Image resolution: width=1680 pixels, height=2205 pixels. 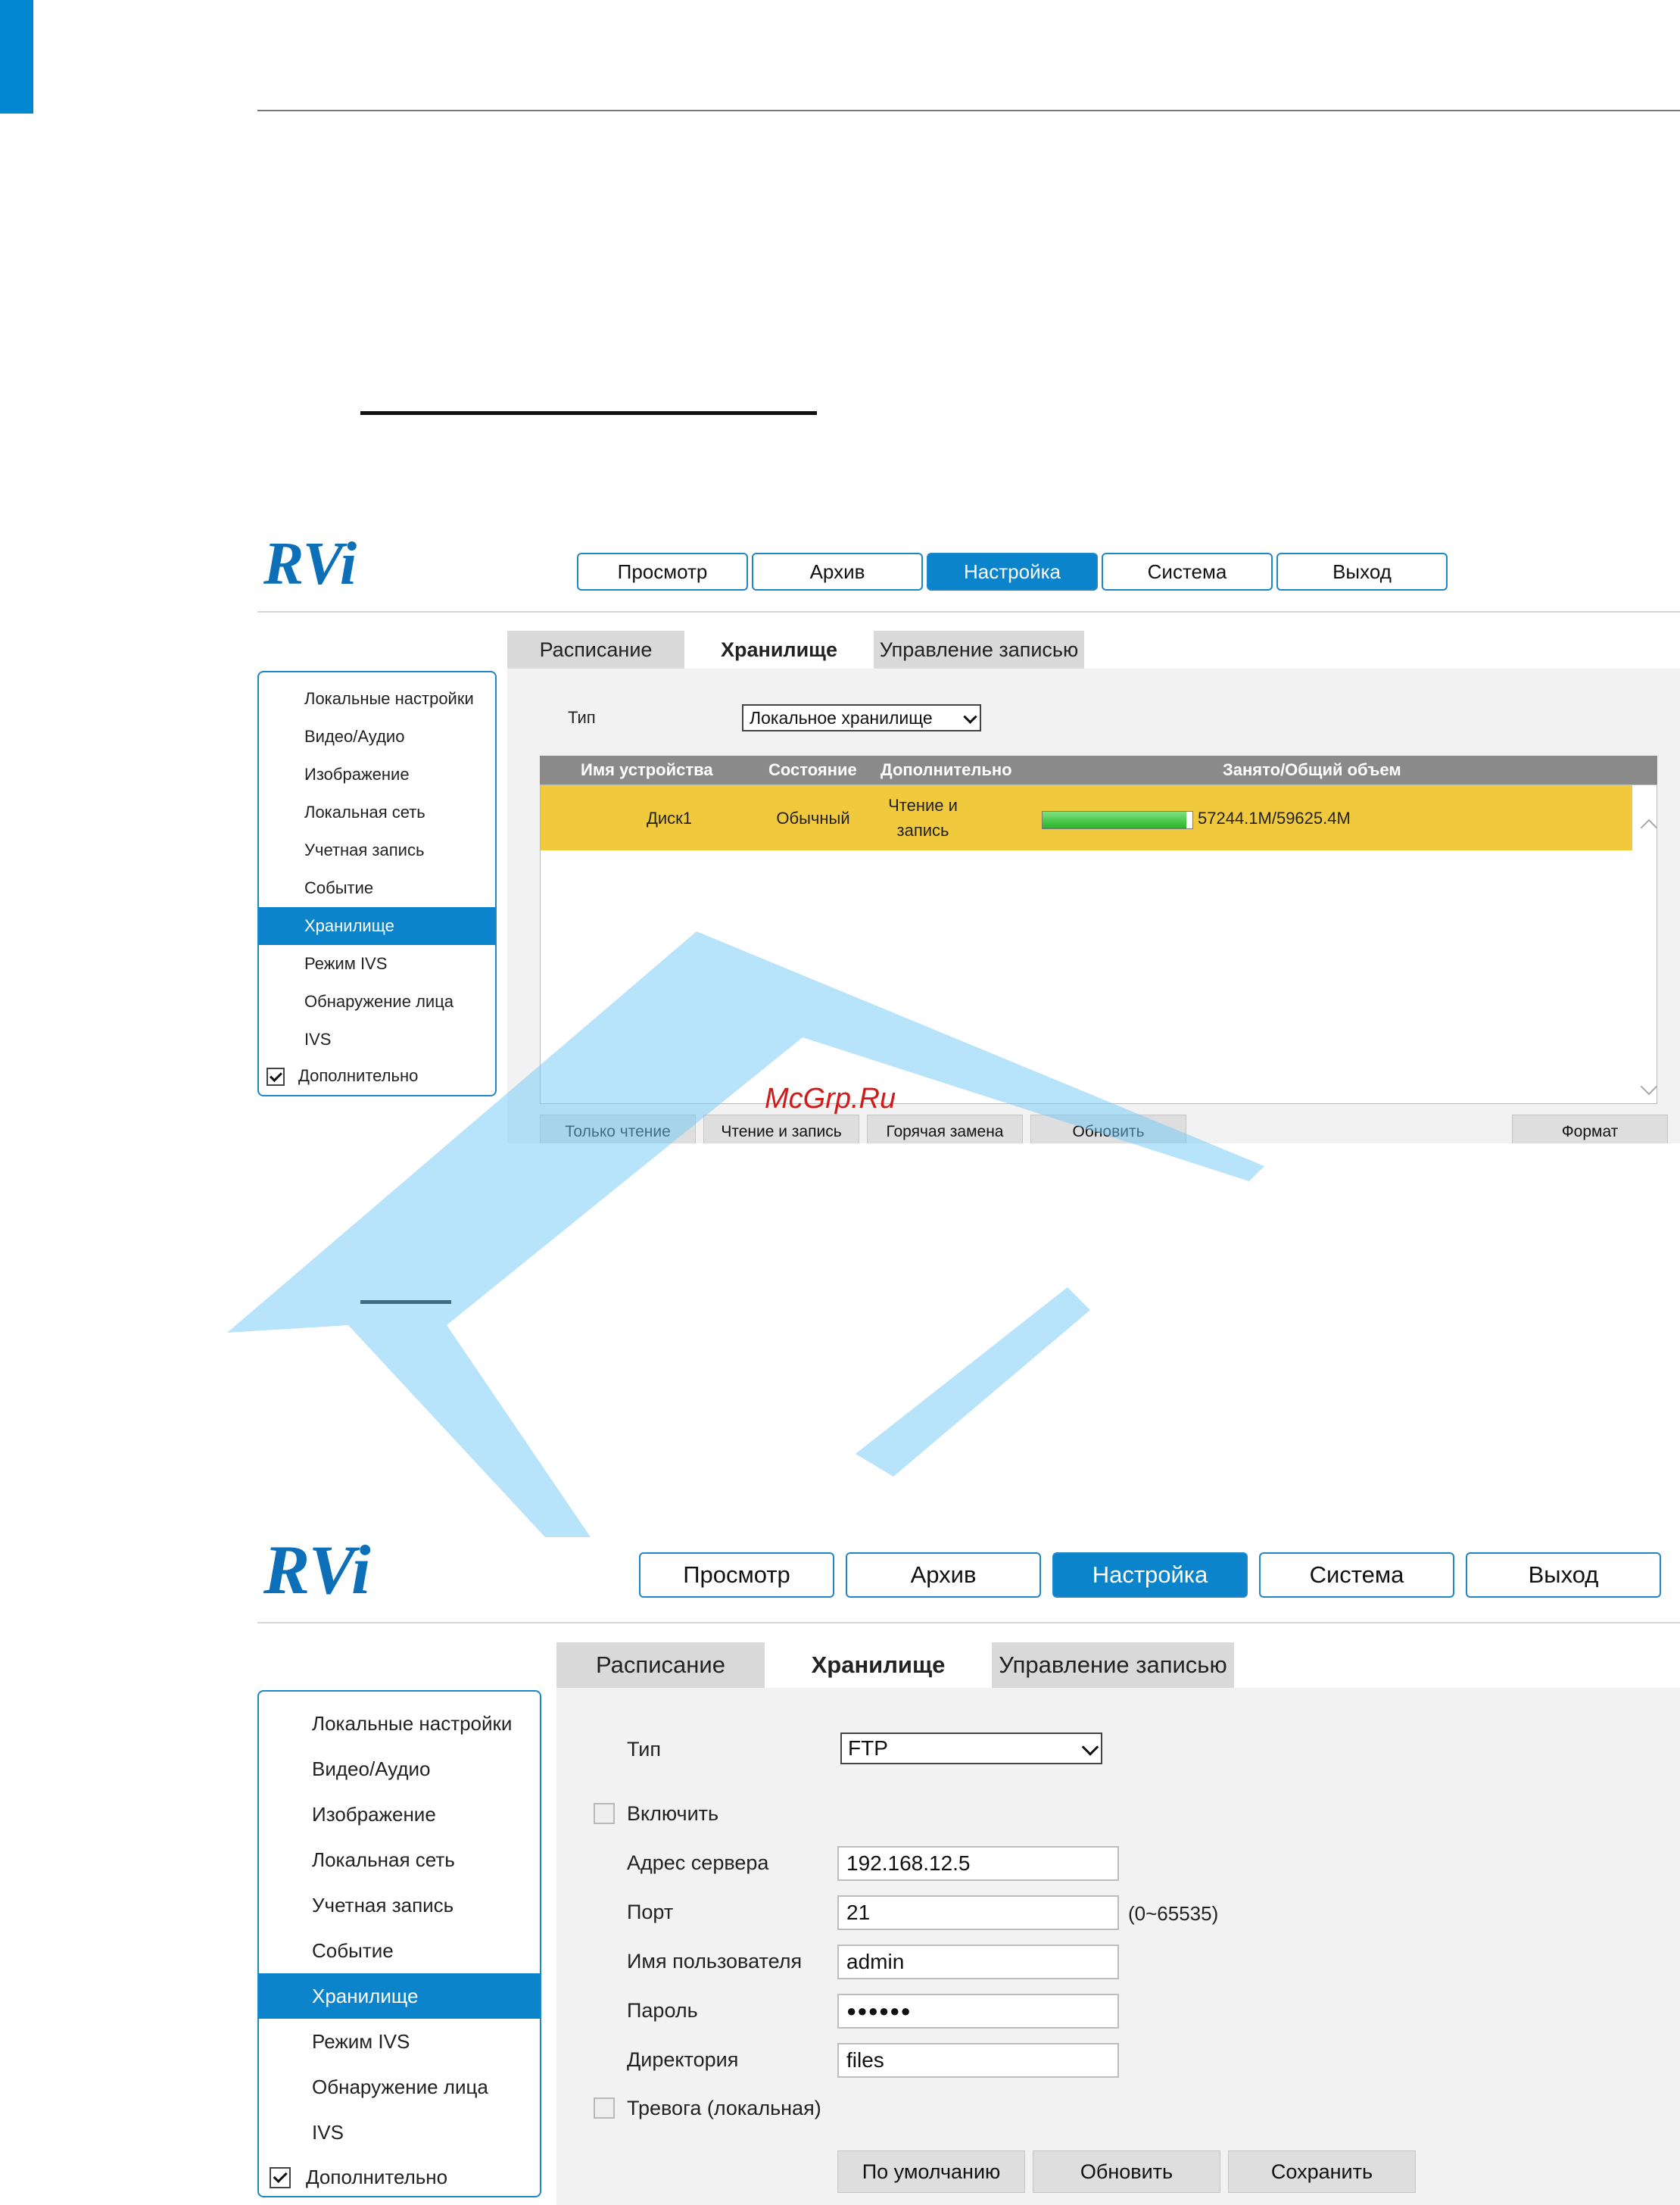 I want to click on device-name-cell: Диск1, so click(x=669, y=818).